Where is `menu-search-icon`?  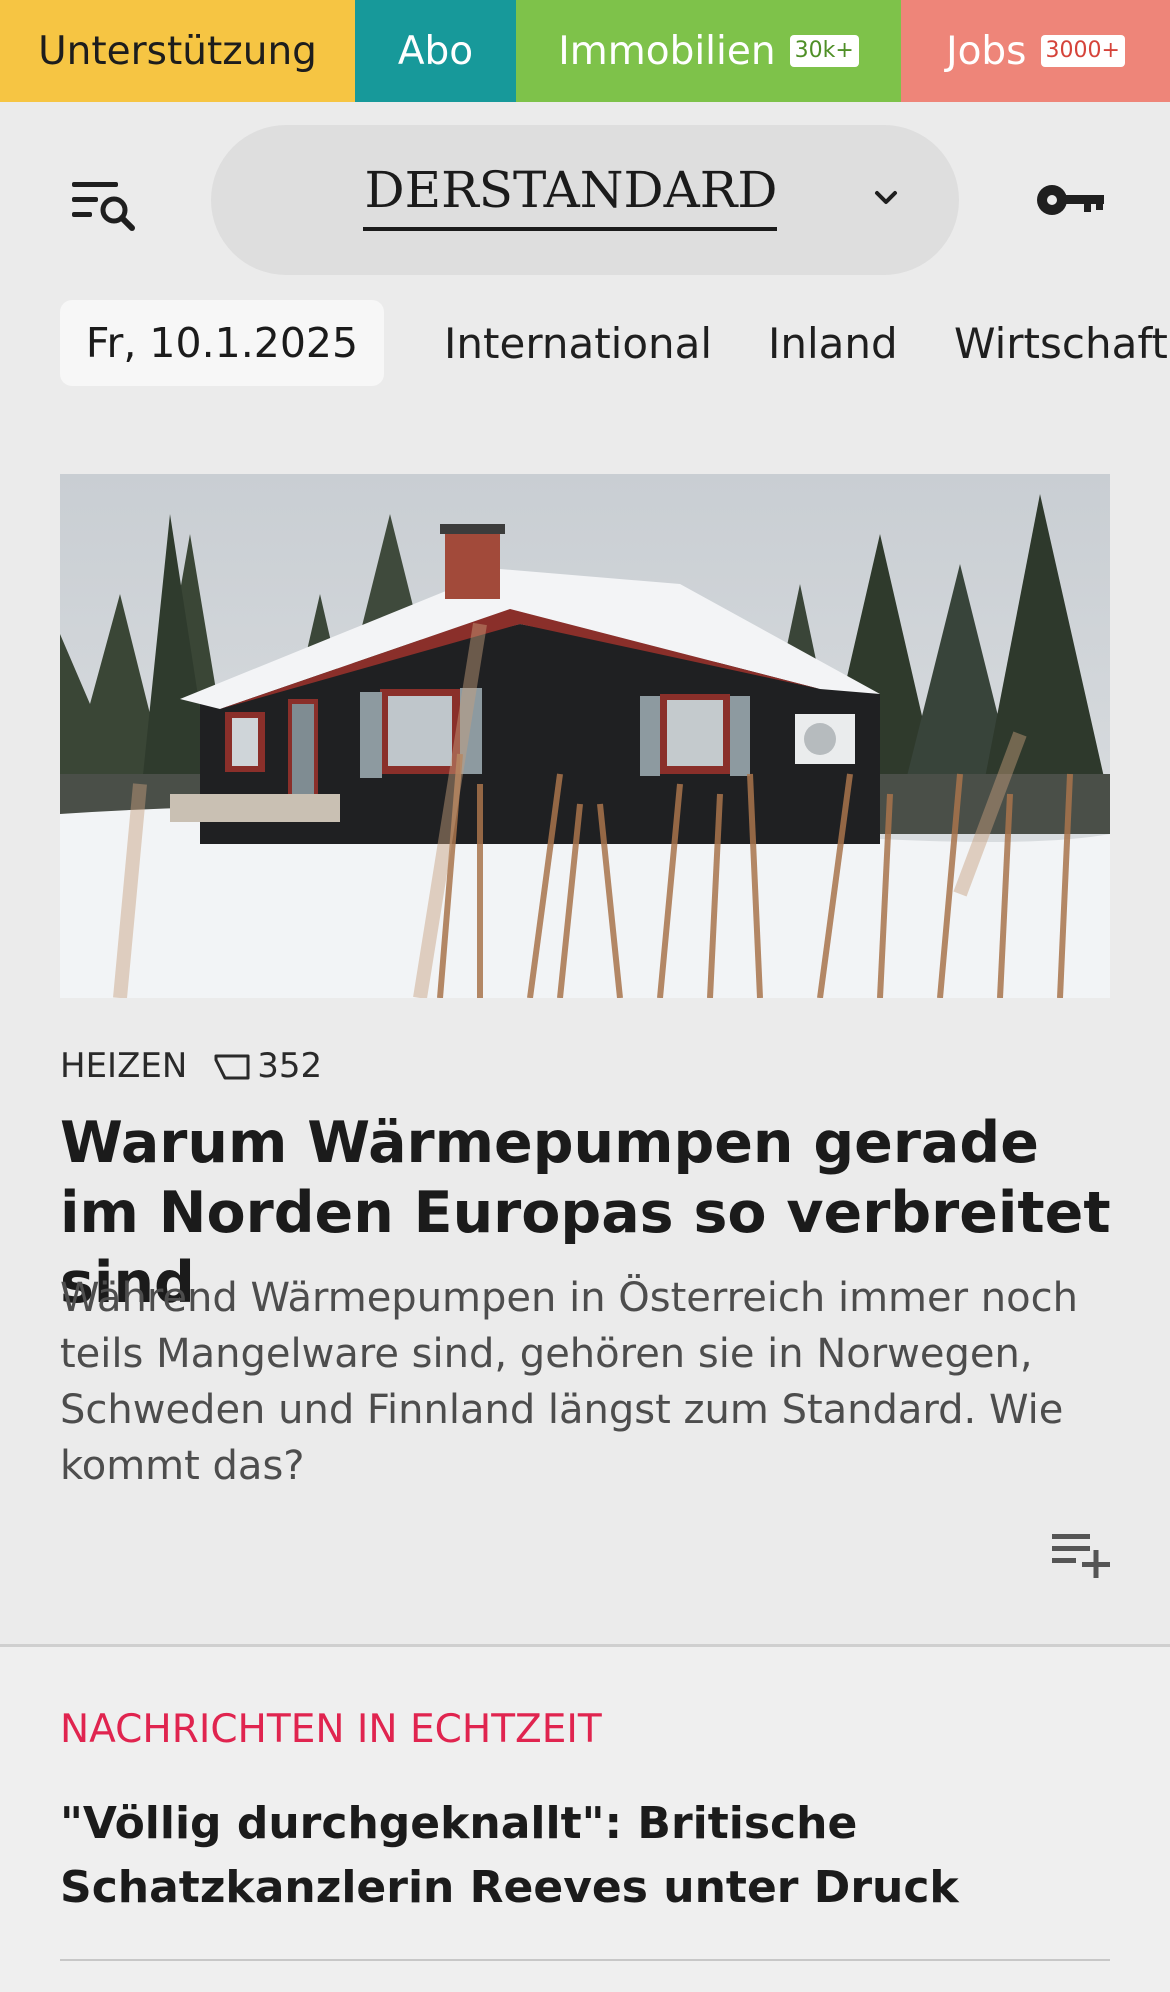
menu-search-icon is located at coordinates (107, 208).